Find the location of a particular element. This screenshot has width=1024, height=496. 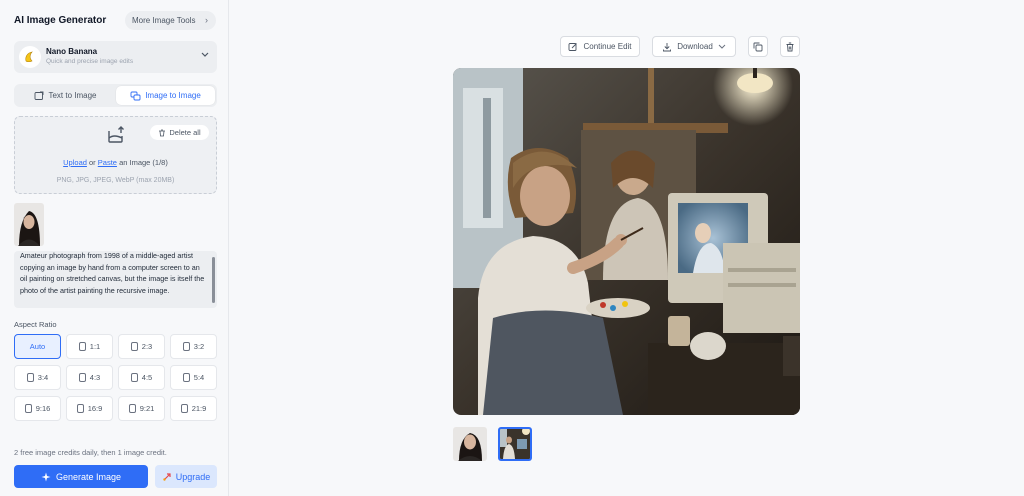

ratio-option-9-16: 9:16 is located at coordinates (37, 408).